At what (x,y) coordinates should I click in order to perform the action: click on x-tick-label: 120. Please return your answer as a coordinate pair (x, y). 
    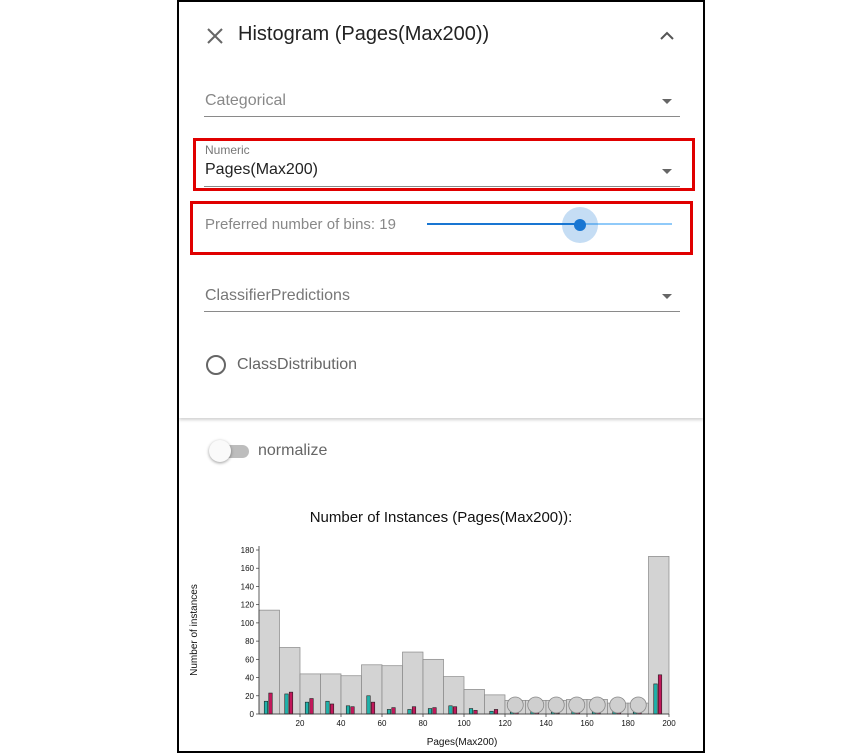
    Looking at the image, I should click on (505, 723).